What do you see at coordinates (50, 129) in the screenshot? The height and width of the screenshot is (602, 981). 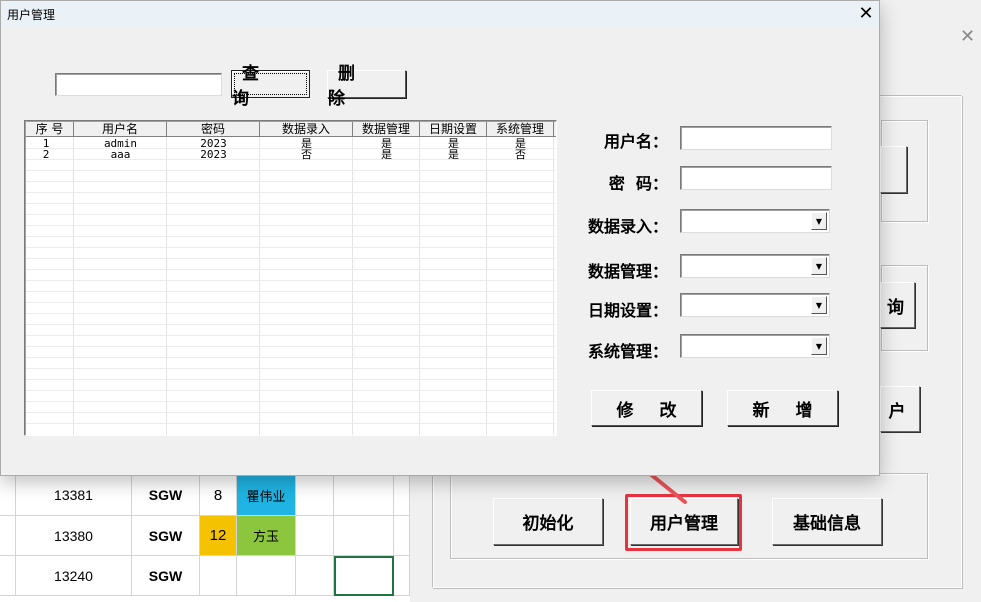 I see `column-header: 序 号` at bounding box center [50, 129].